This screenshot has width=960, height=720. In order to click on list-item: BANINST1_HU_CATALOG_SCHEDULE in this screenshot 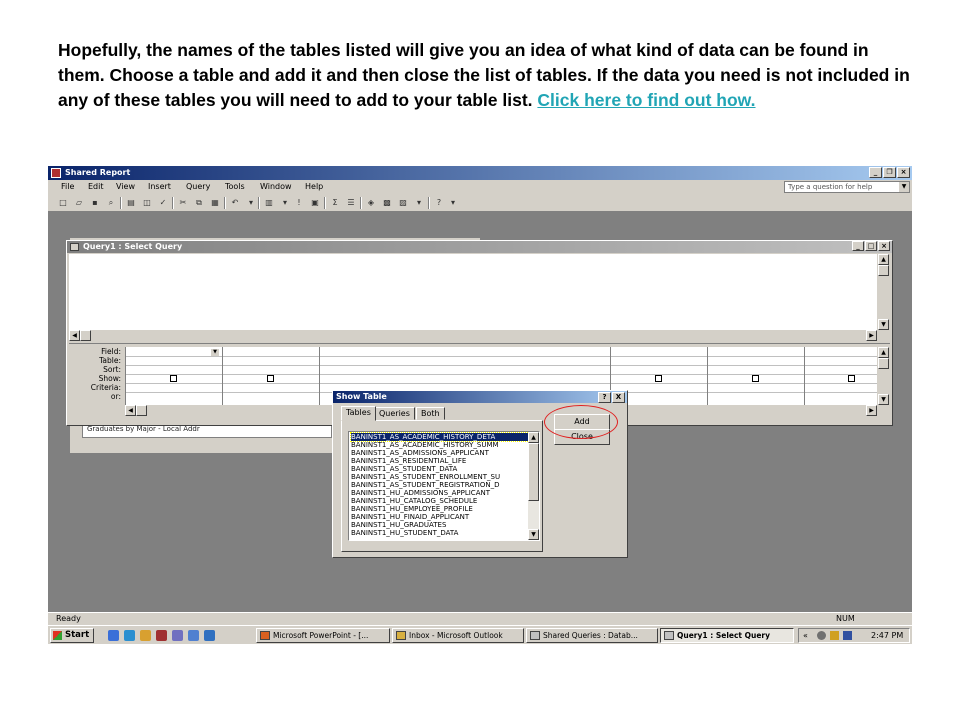, I will do `click(440, 501)`.